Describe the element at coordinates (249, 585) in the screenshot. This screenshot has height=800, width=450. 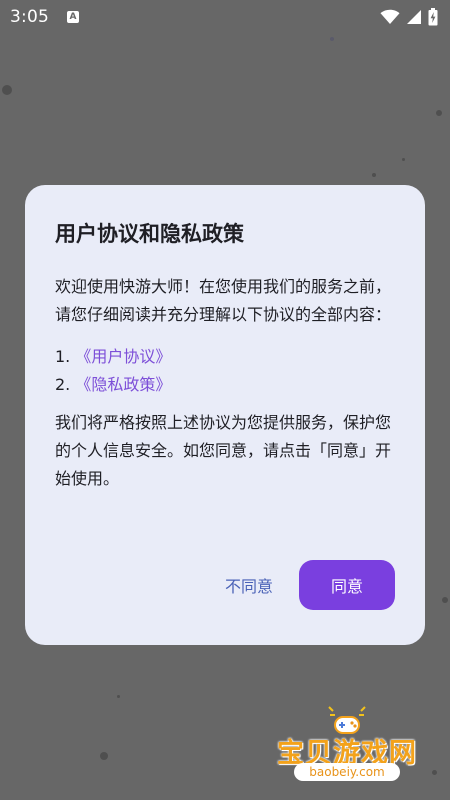
I see `disagree-button: 不同意` at that location.